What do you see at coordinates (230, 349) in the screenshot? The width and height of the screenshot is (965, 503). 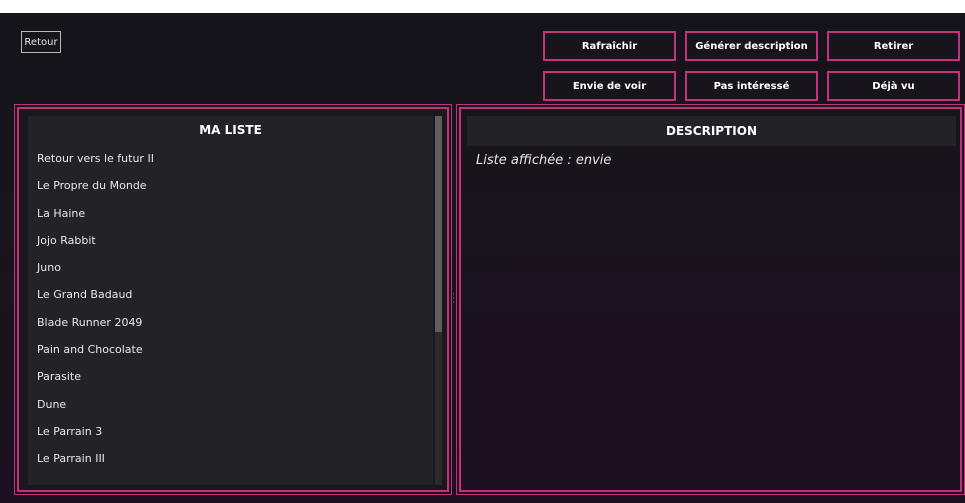 I see `list-item: Pain and Chocolate` at bounding box center [230, 349].